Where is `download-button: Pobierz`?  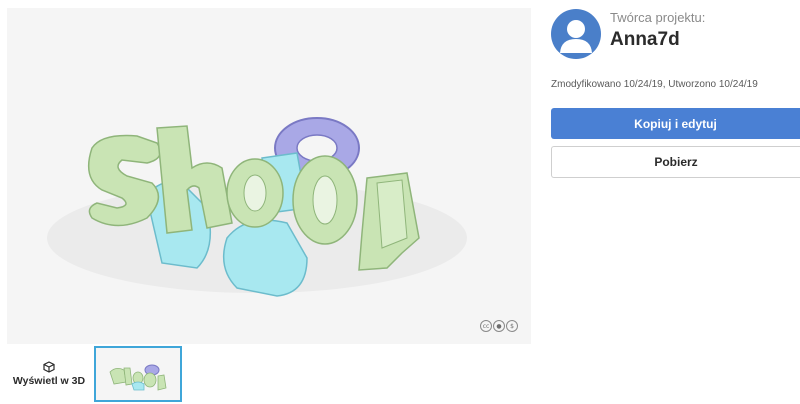
download-button: Pobierz is located at coordinates (675, 162).